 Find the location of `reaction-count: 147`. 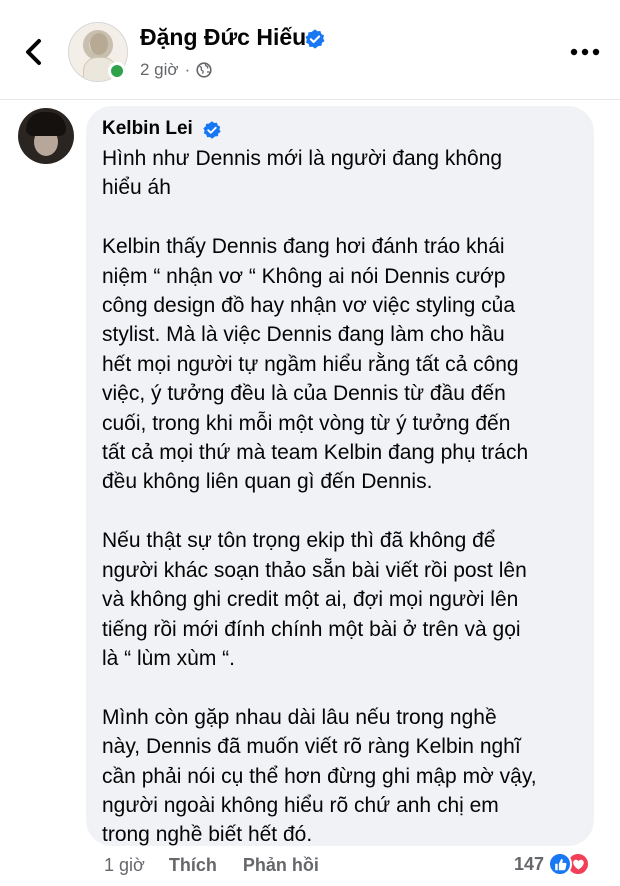

reaction-count: 147 is located at coordinates (529, 863).